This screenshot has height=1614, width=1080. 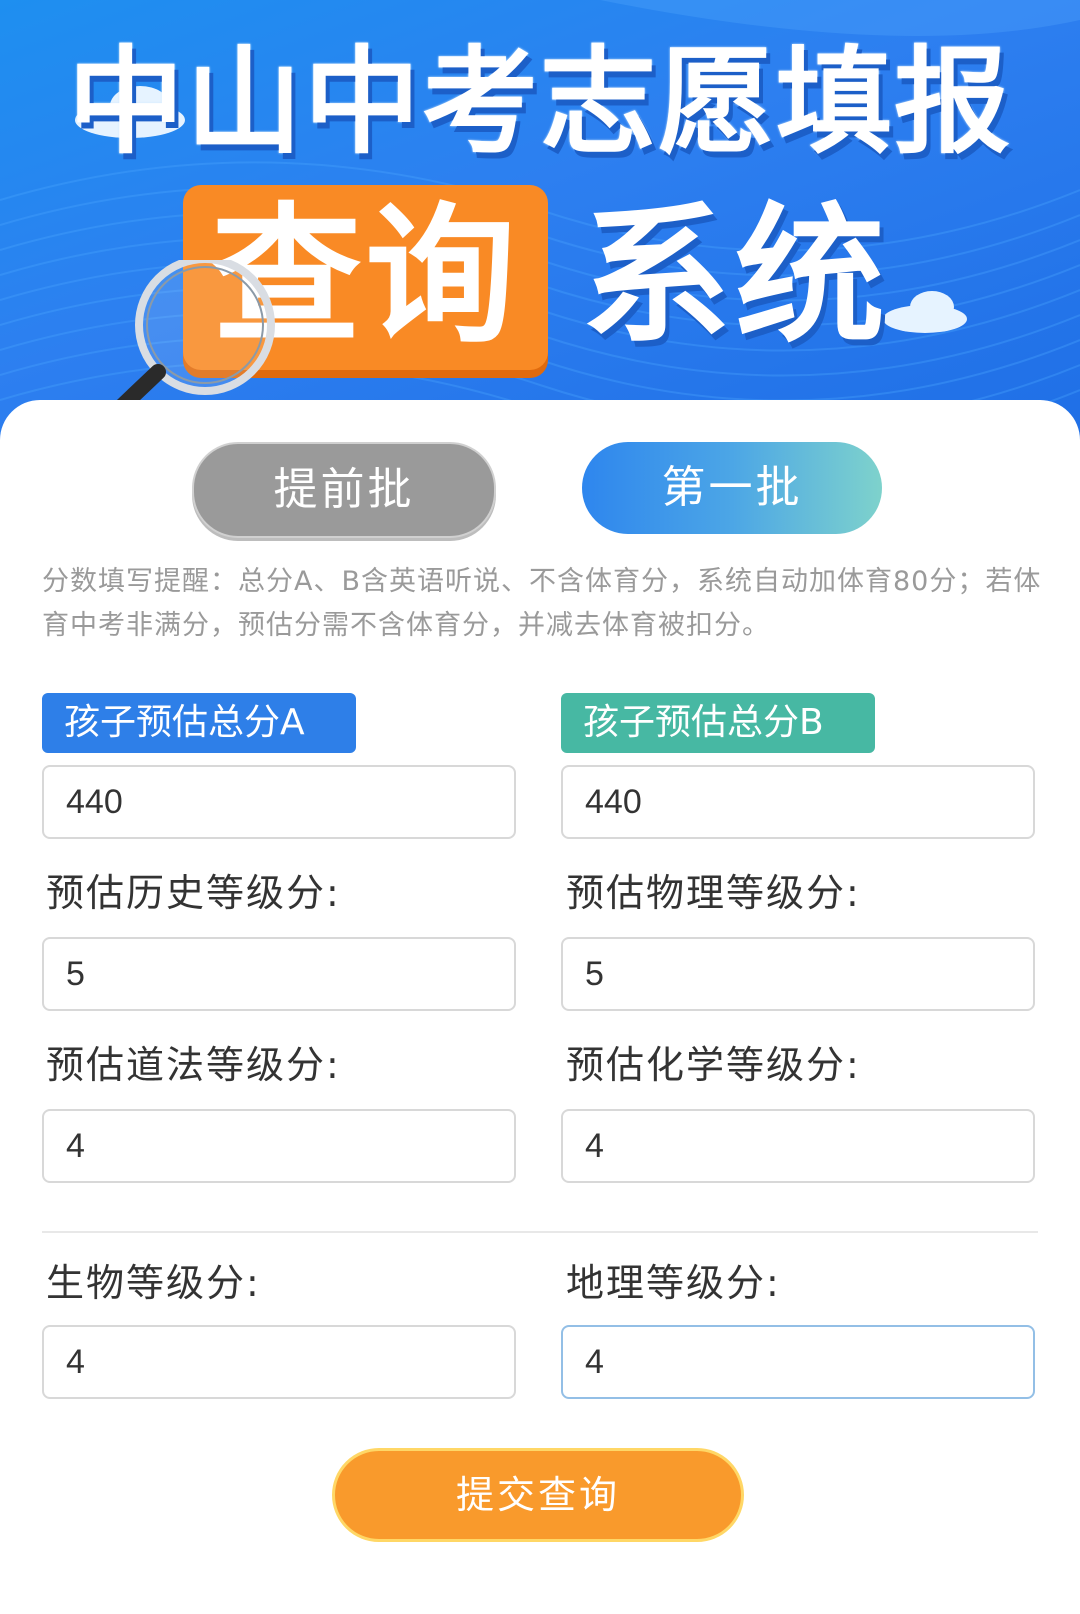 What do you see at coordinates (193, 893) in the screenshot?
I see `history-label: 预估历史等级分:` at bounding box center [193, 893].